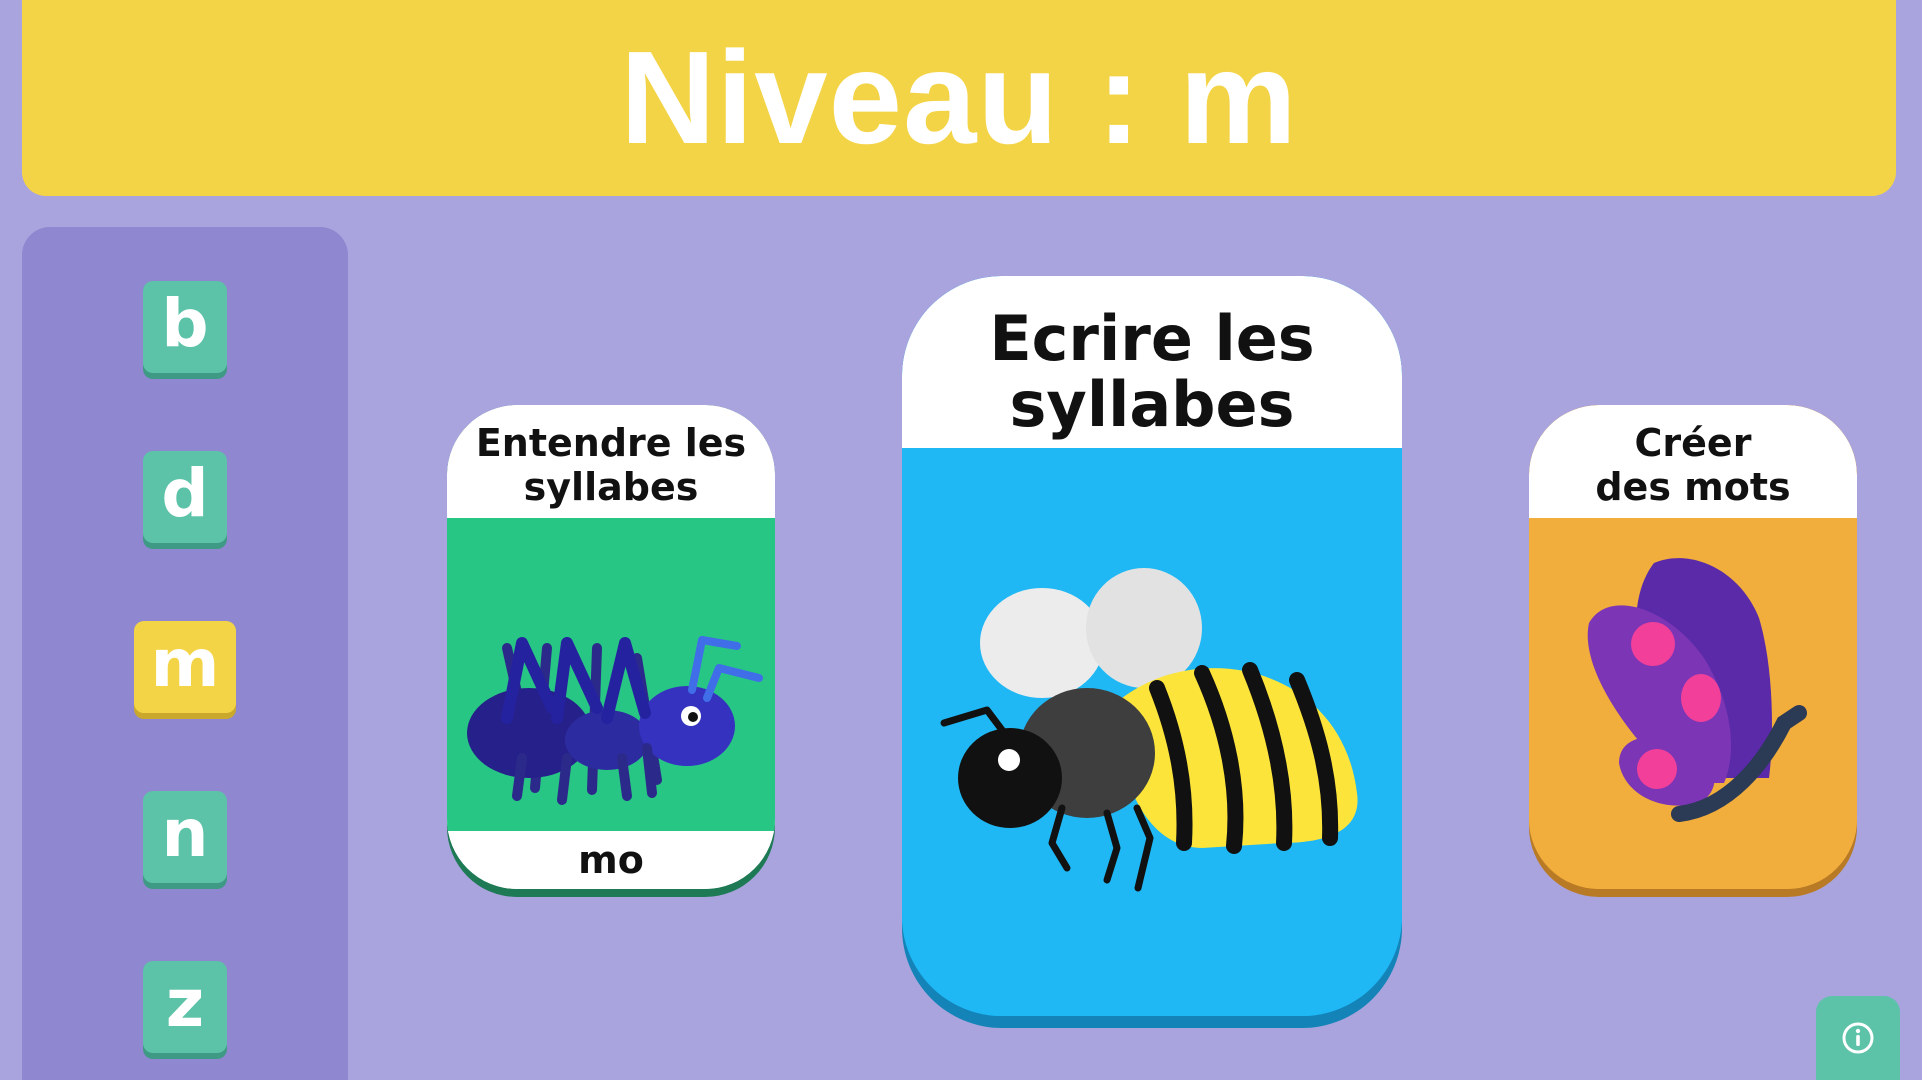 This screenshot has height=1080, width=1922. I want to click on card-create-body, so click(1693, 703).